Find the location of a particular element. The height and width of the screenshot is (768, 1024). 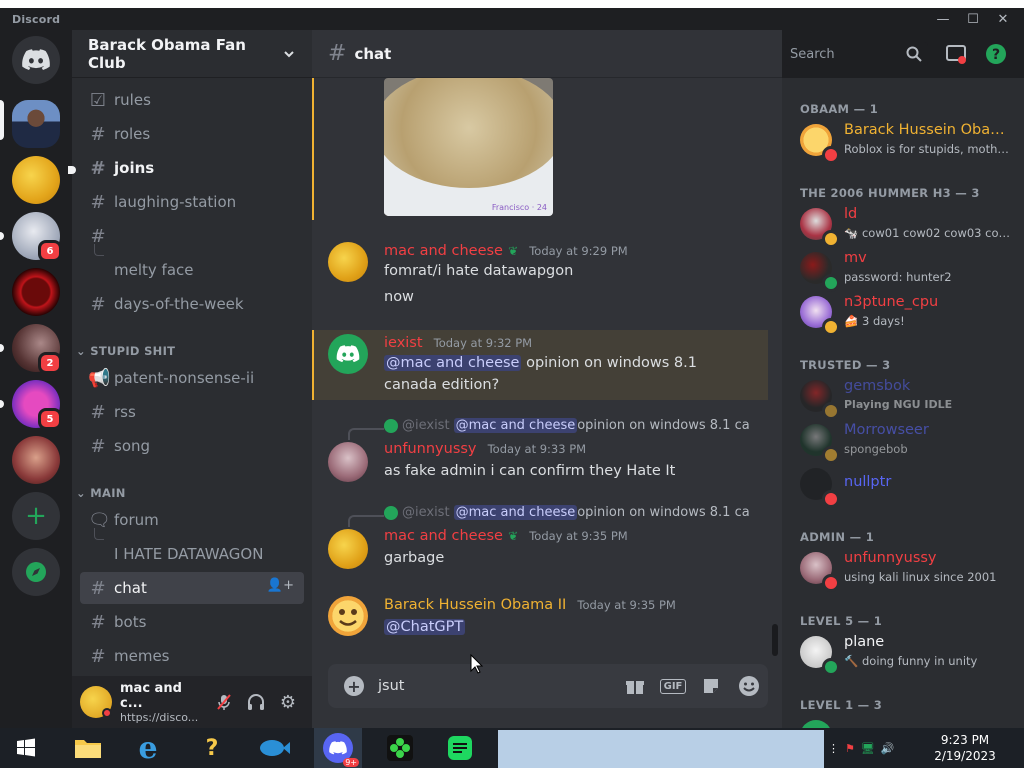

member-item: plane 🔨 doing funny in unity is located at coordinates (909, 653).